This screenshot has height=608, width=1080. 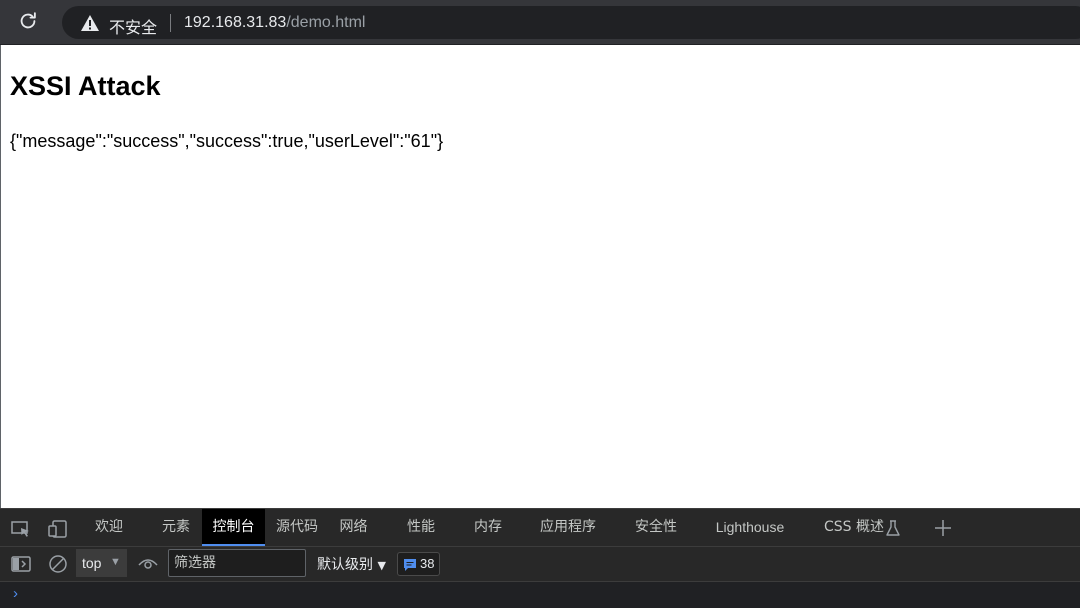 I want to click on tab-performance: 性能, so click(x=421, y=527).